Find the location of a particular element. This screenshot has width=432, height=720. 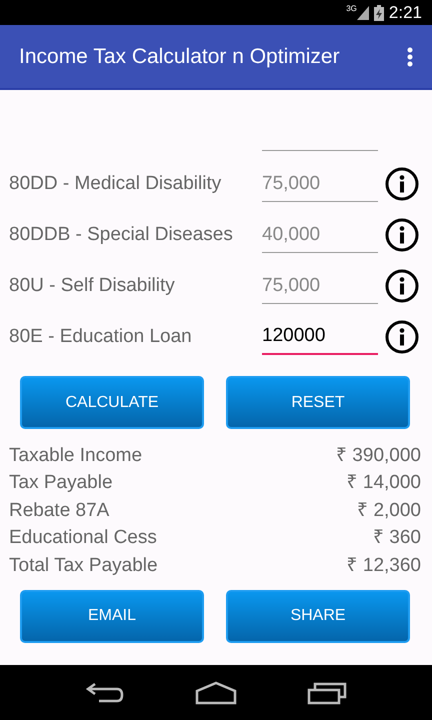

amount-field: 40,000 is located at coordinates (320, 235).